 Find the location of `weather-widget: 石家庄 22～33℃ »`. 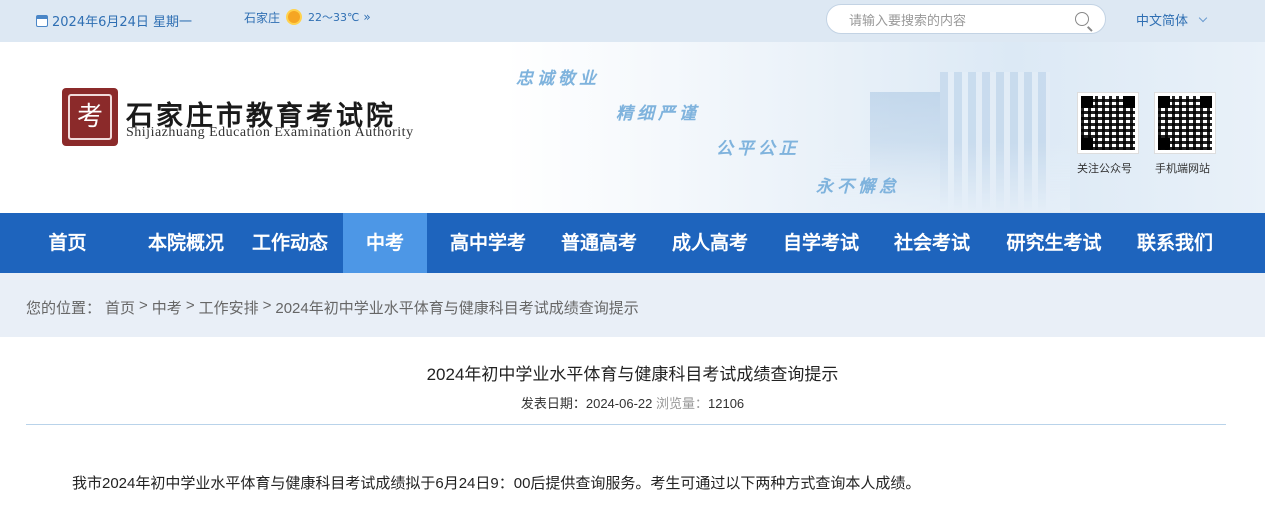

weather-widget: 石家庄 22～33℃ » is located at coordinates (307, 17).